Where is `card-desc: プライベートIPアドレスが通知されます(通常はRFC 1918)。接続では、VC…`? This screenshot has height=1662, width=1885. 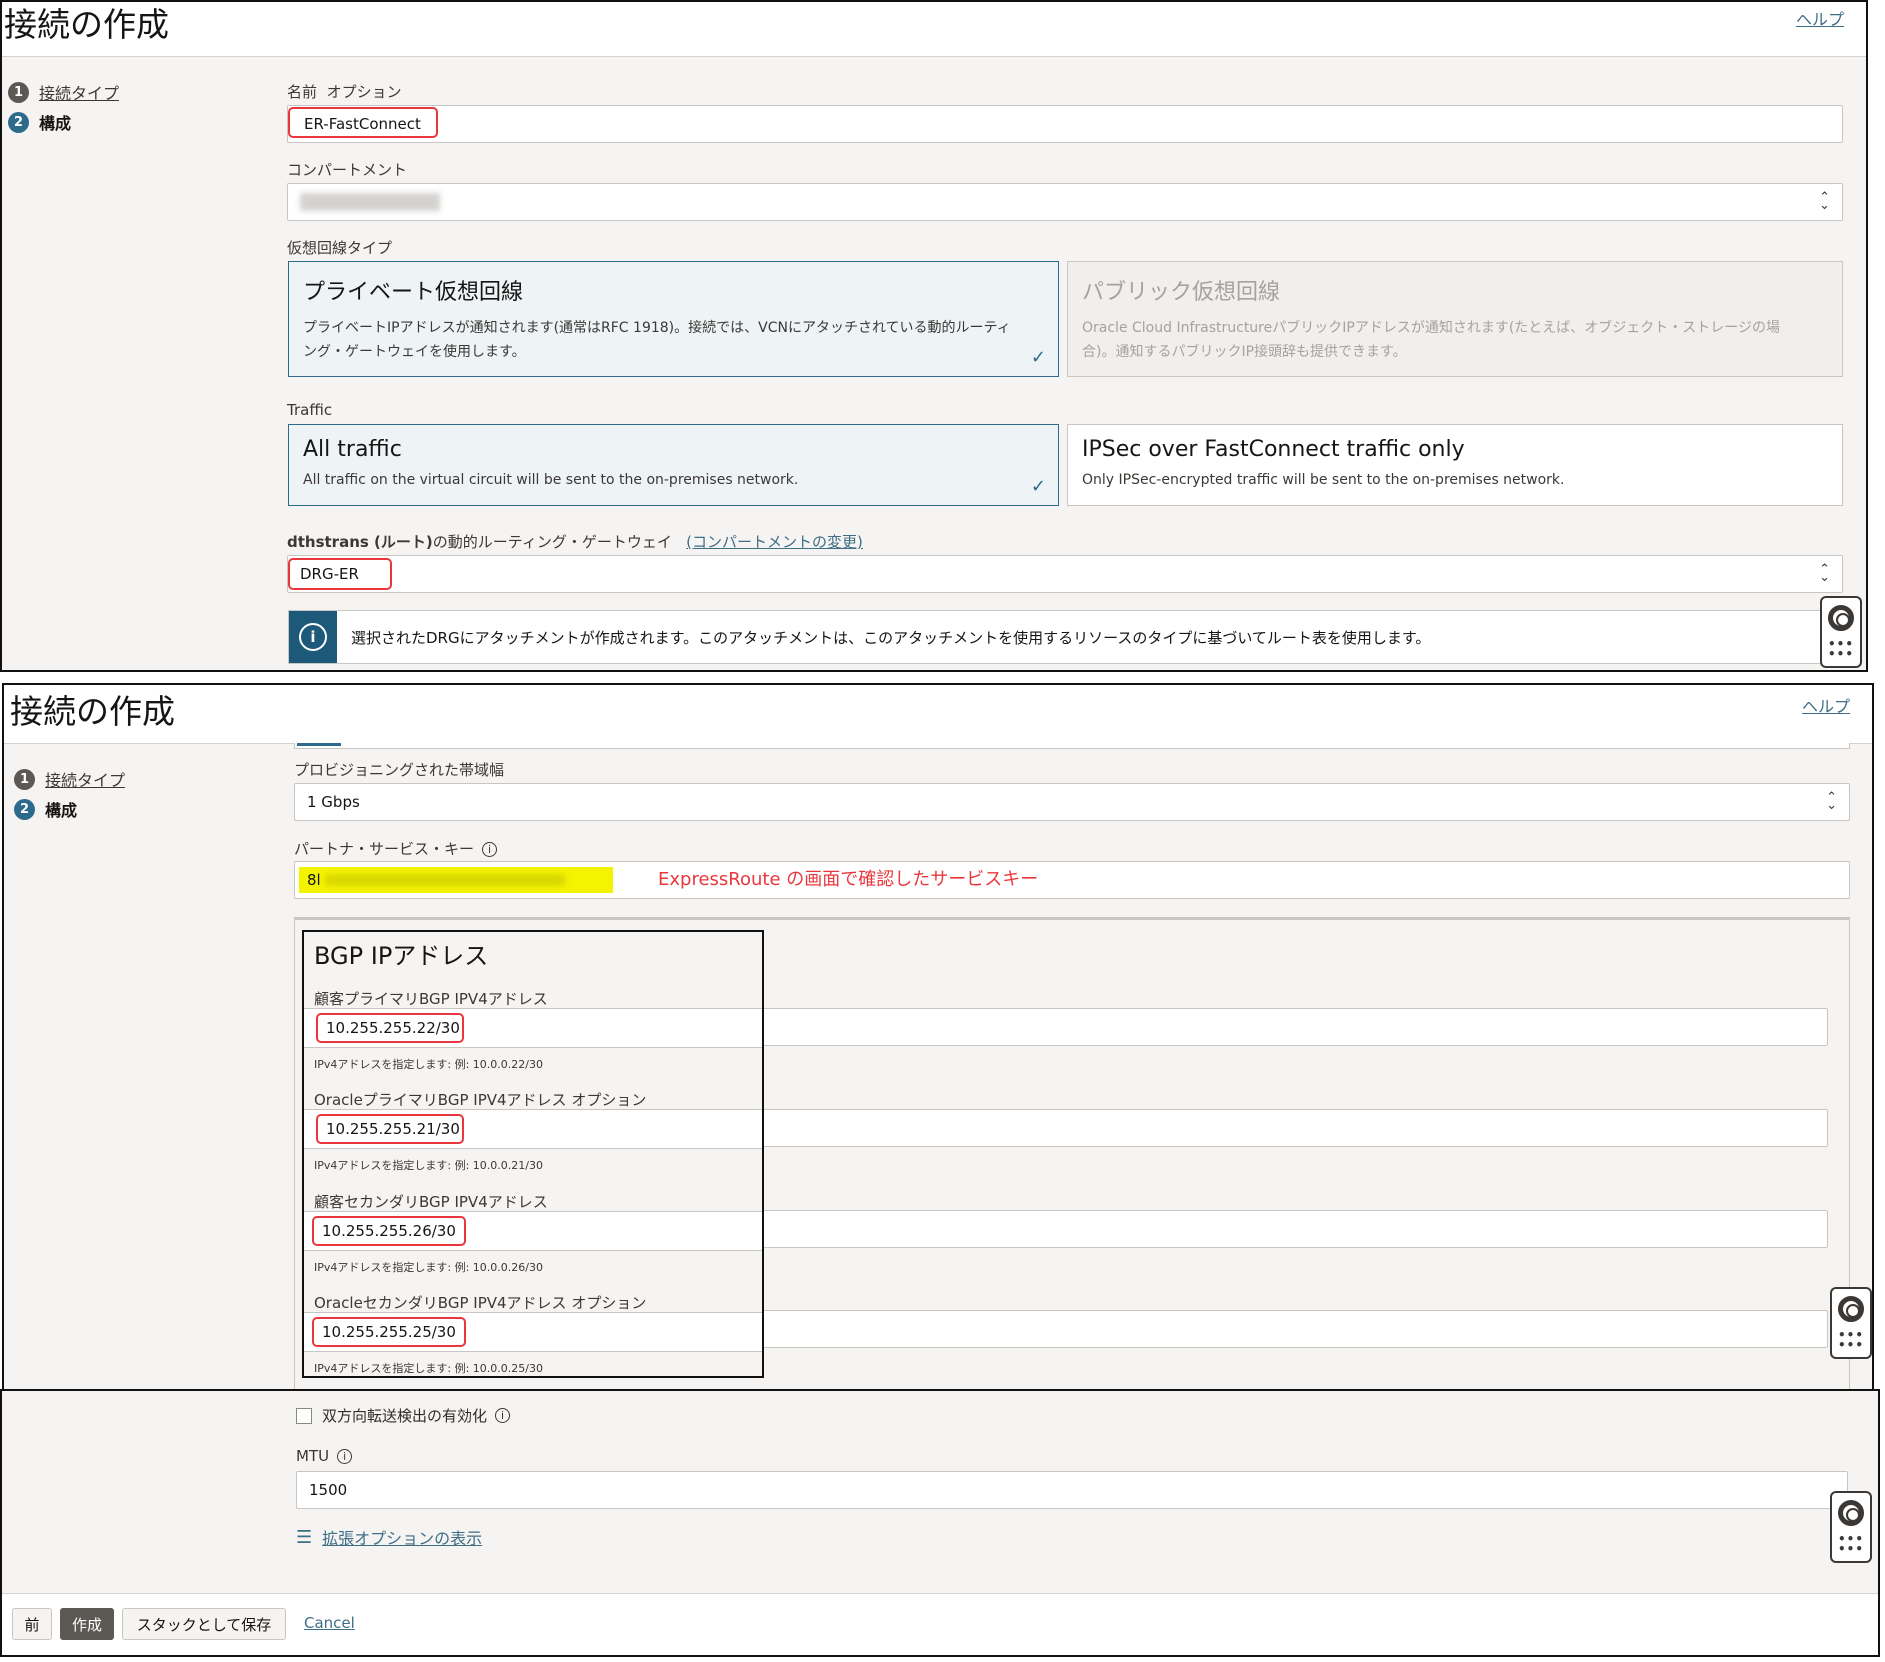
card-desc: プライベートIPアドレスが通知されます(通常はRFC 1918)。接続では、VC… is located at coordinates (657, 340).